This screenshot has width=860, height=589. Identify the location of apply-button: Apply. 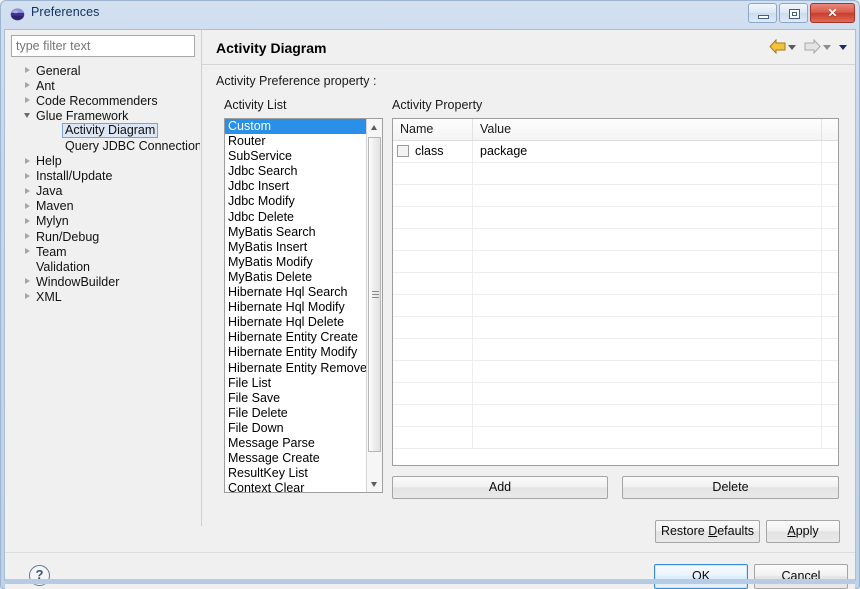
(803, 531).